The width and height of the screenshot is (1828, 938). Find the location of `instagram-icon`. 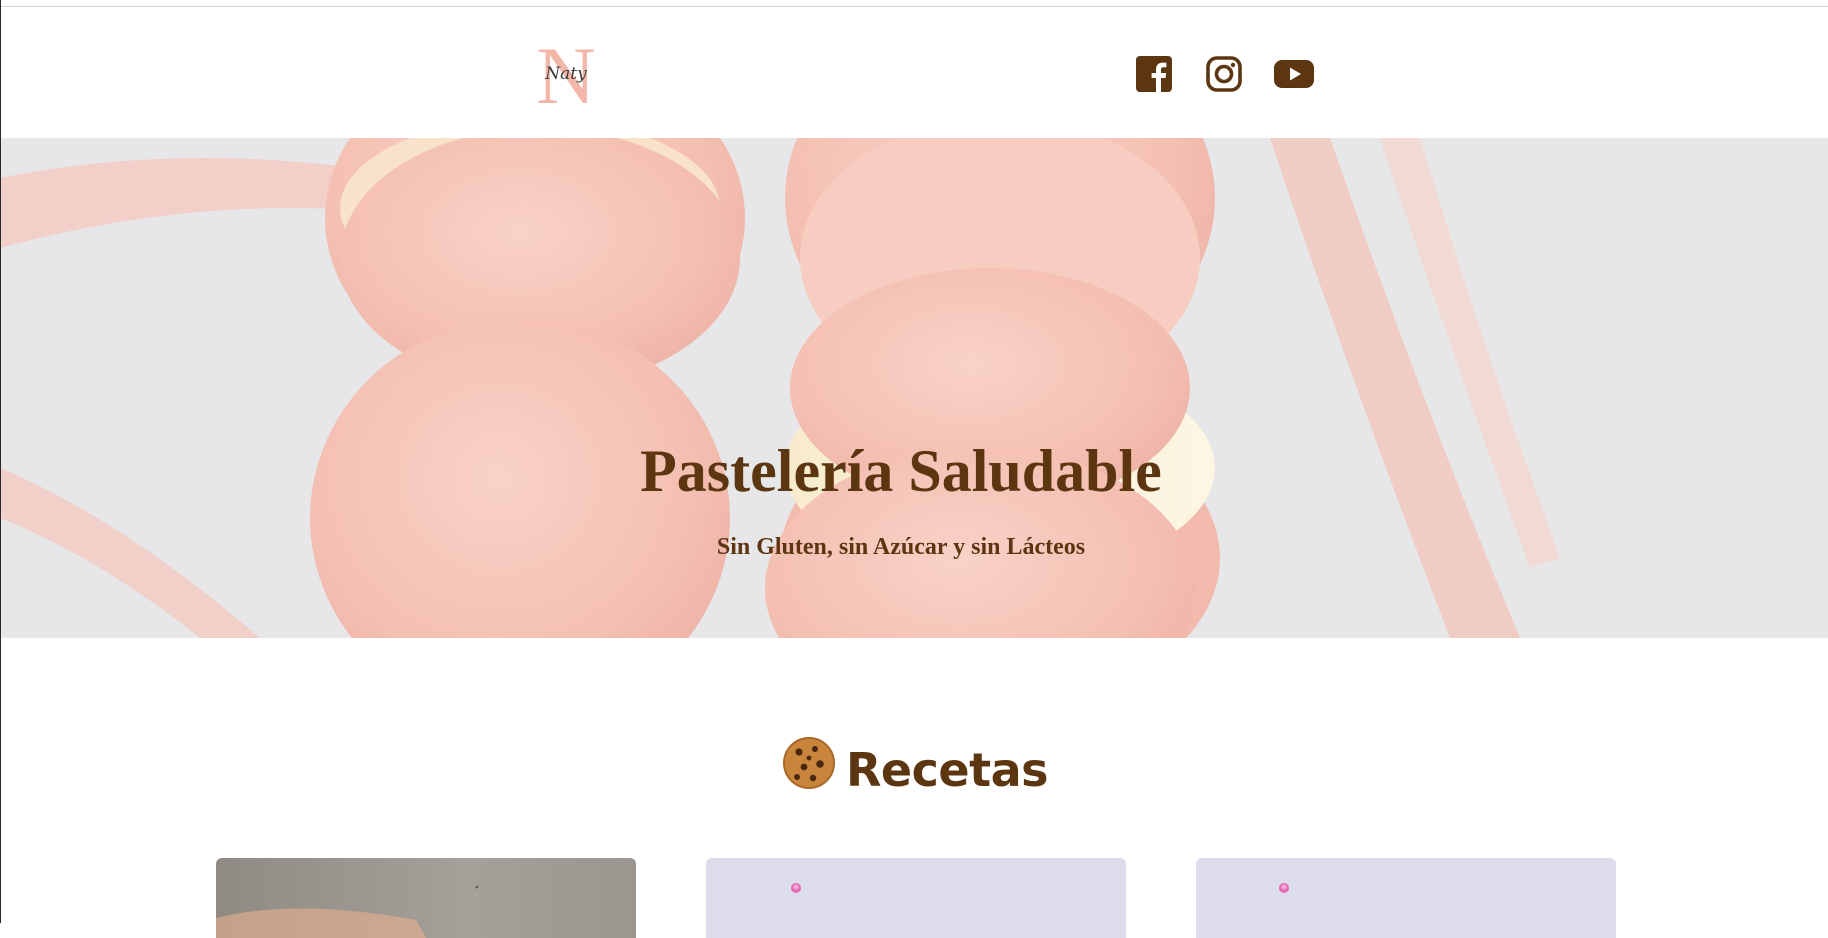

instagram-icon is located at coordinates (1224, 74).